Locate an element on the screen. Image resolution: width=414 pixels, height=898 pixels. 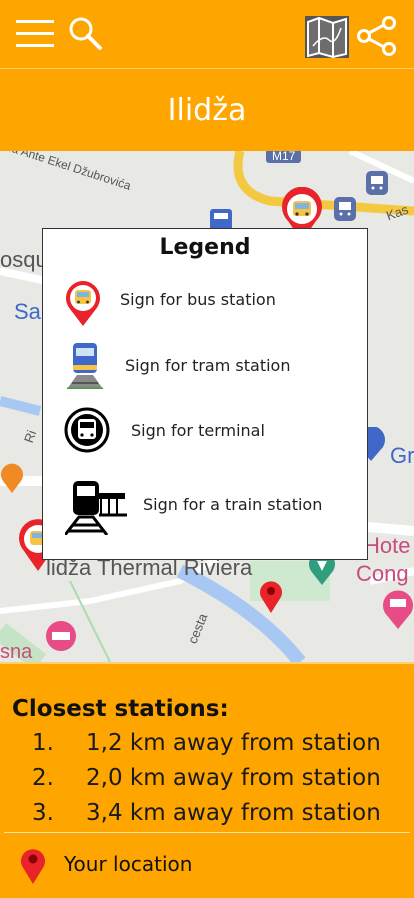
legend-row-train: Sign for a train station is located at coordinates (205, 507).